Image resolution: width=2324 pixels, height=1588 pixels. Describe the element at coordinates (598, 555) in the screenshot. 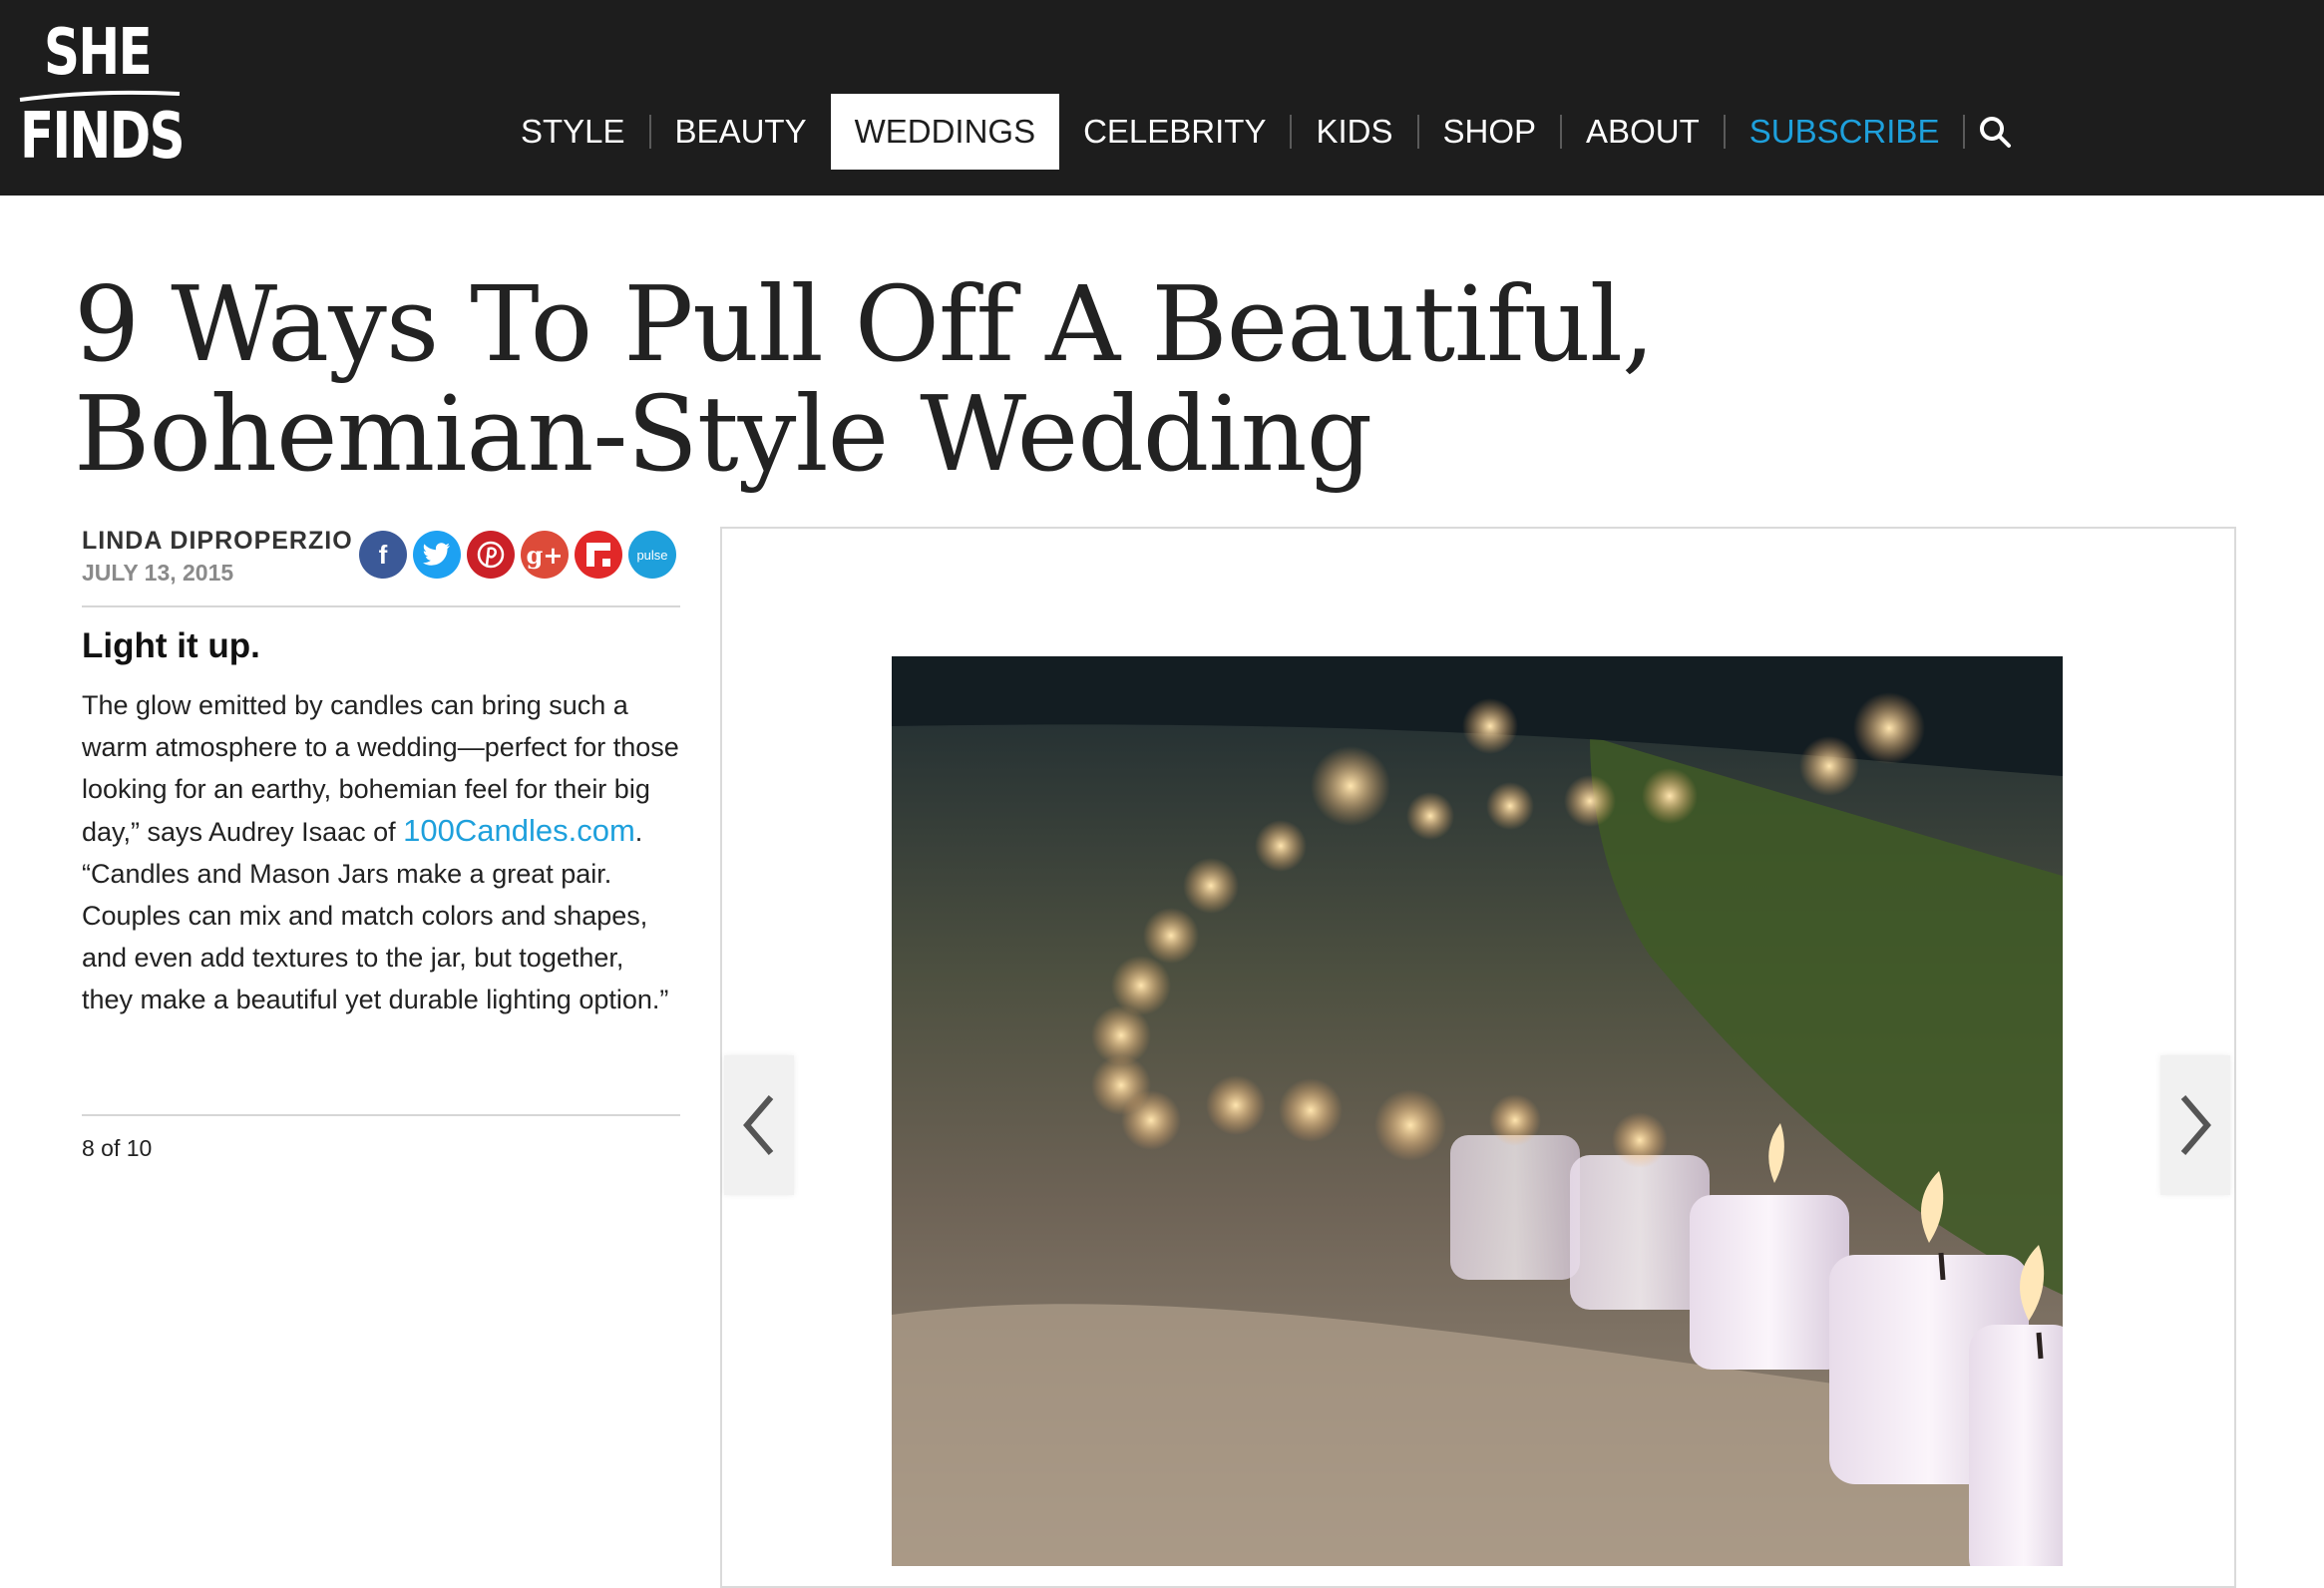

I see `flipboard-icon` at that location.